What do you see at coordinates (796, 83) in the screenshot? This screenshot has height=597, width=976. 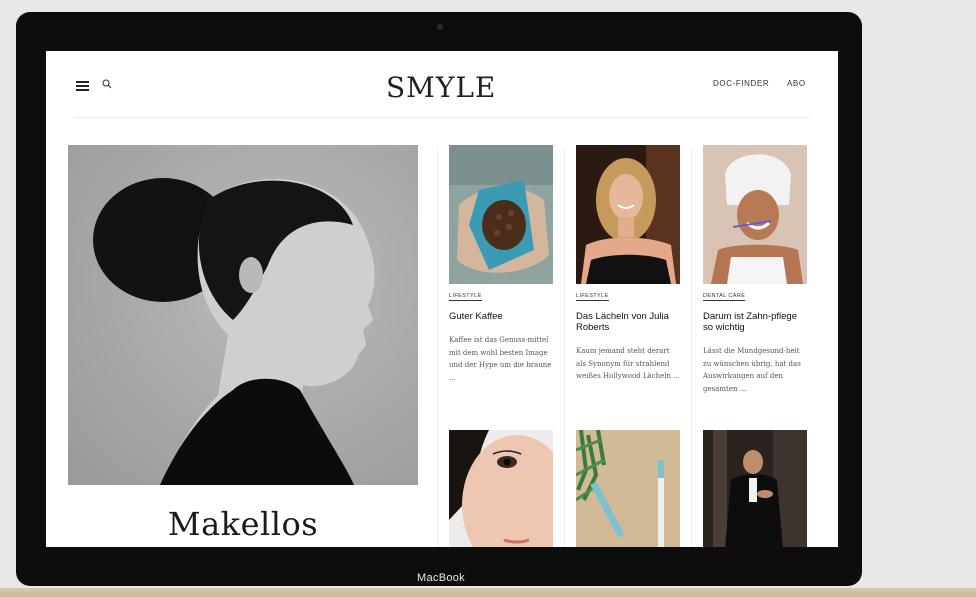 I see `nav-abo: ABO` at bounding box center [796, 83].